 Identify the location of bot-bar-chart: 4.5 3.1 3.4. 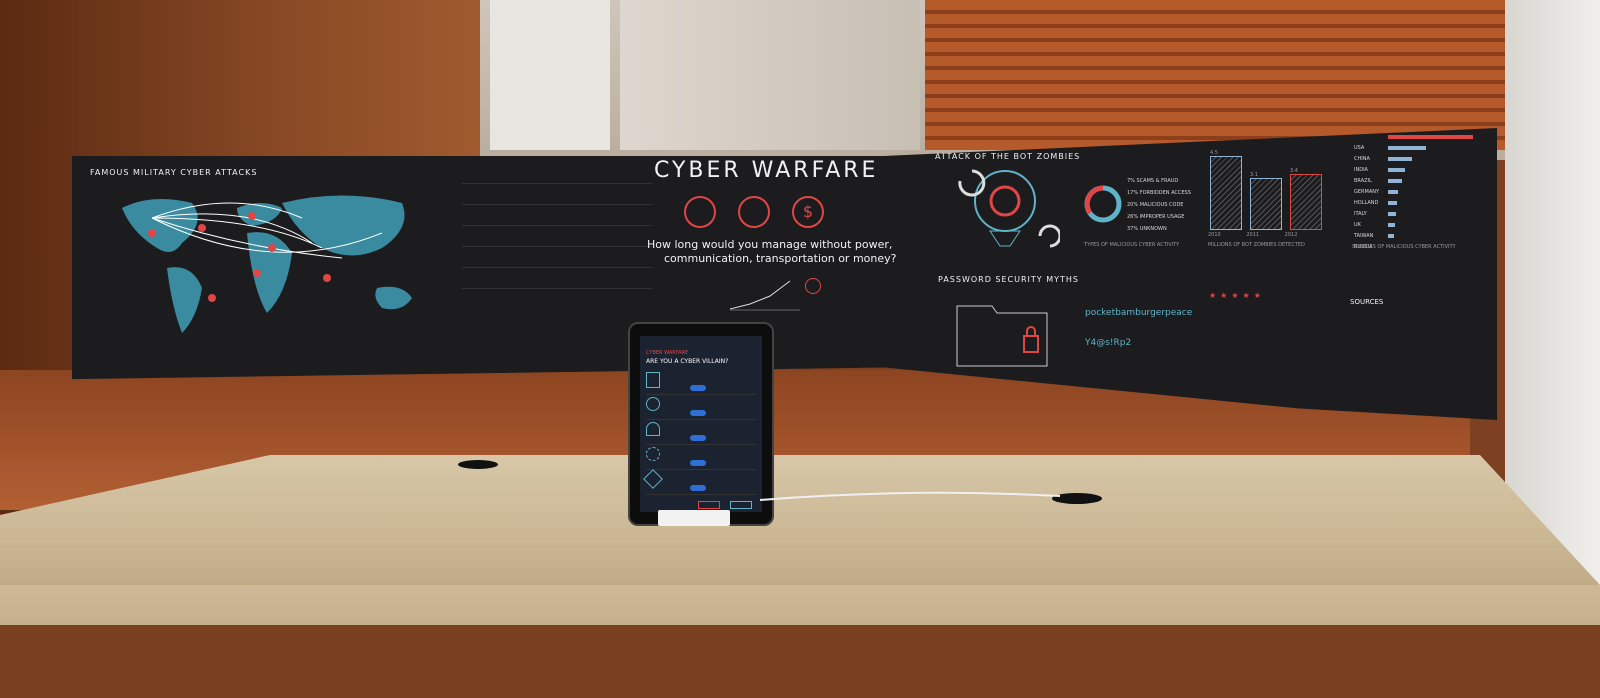
(1272, 190).